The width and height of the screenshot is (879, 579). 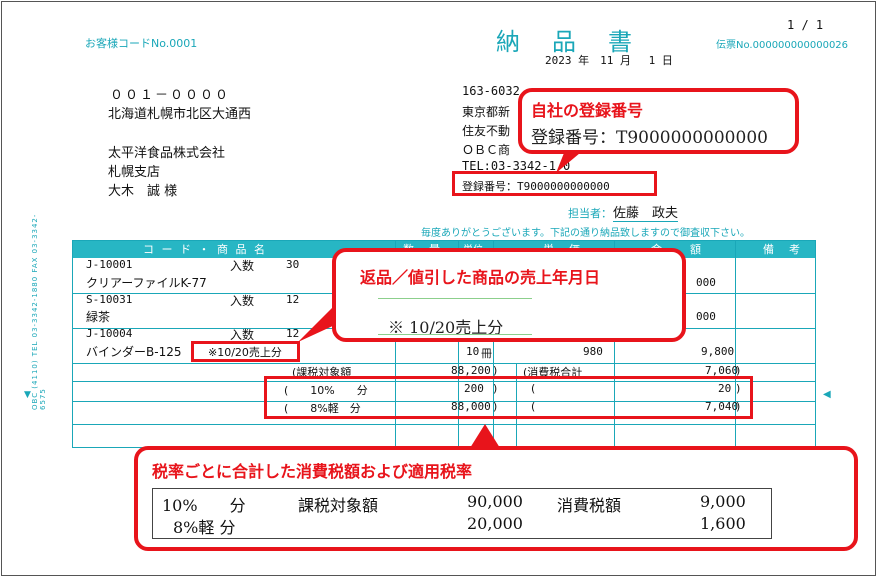 What do you see at coordinates (204, 527) in the screenshot?
I see `tax-rate-8: 8%軽 分` at bounding box center [204, 527].